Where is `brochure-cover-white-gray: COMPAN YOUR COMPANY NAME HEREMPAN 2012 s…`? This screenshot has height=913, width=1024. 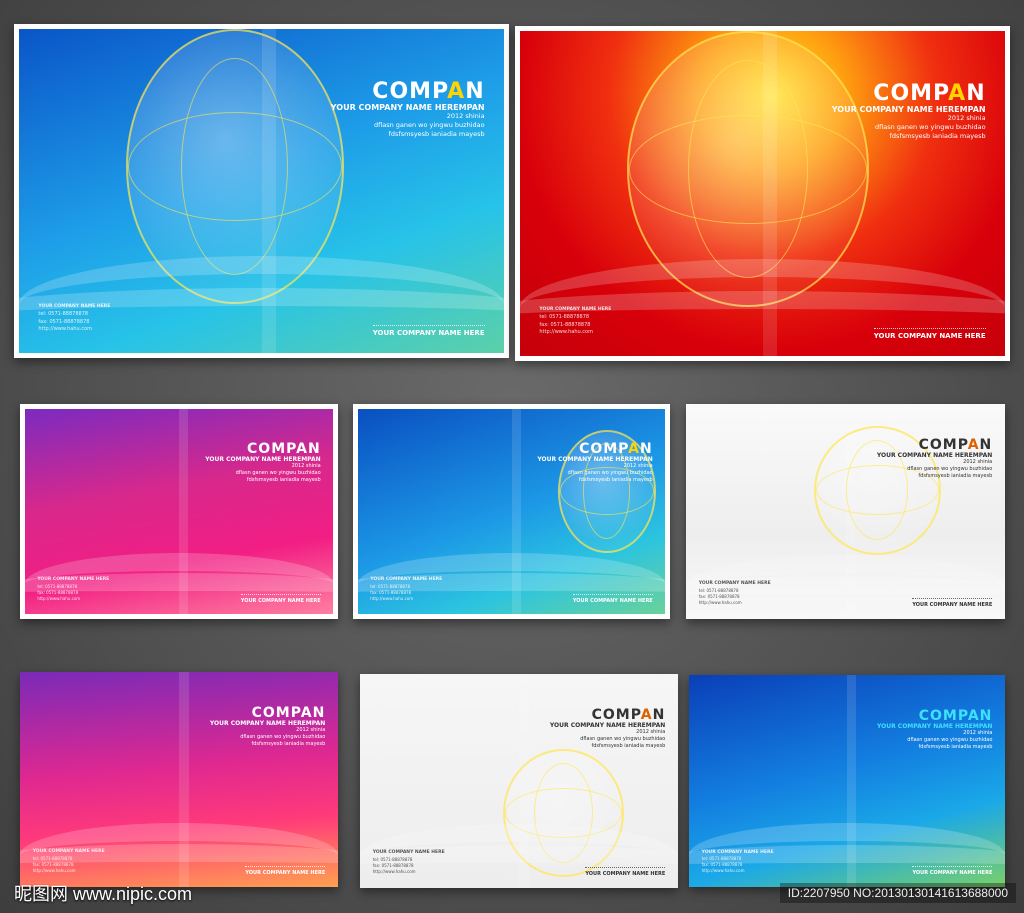 brochure-cover-white-gray: COMPAN YOUR COMPANY NAME HEREMPAN 2012 s… is located at coordinates (845, 511).